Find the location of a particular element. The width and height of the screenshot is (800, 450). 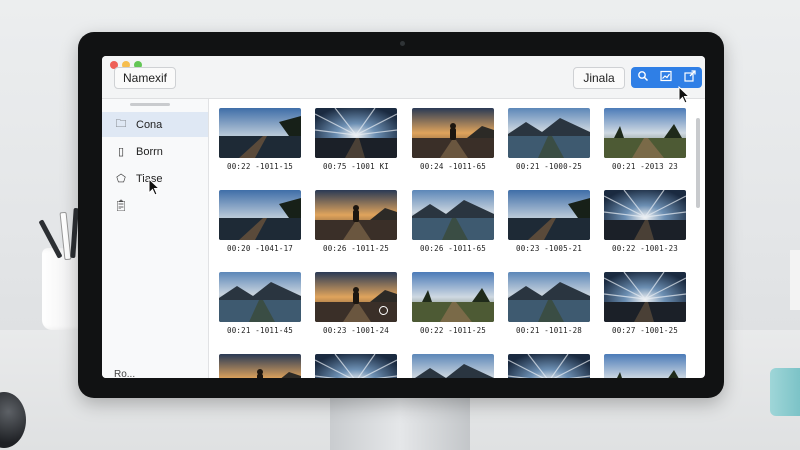

photo-caption: 00:23 -1005-21 is located at coordinates (548, 248).